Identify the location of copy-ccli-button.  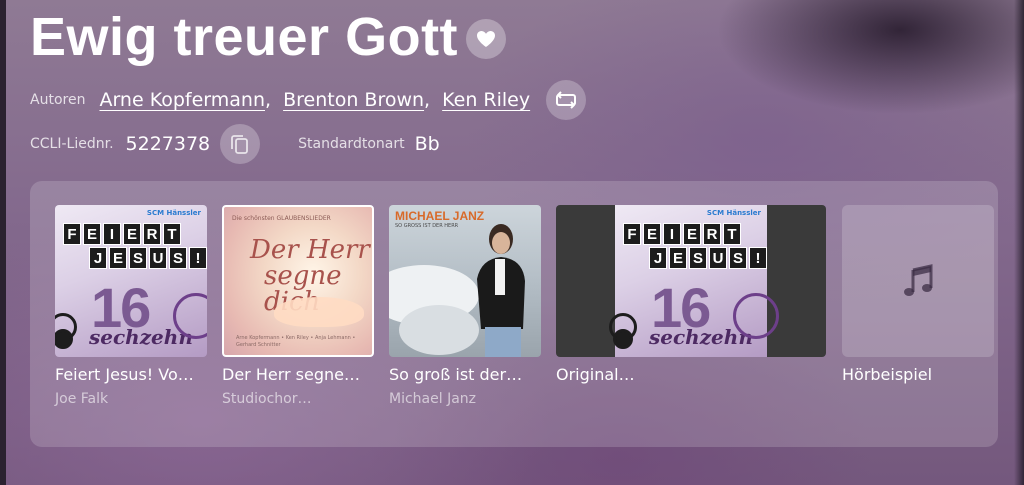
(240, 144).